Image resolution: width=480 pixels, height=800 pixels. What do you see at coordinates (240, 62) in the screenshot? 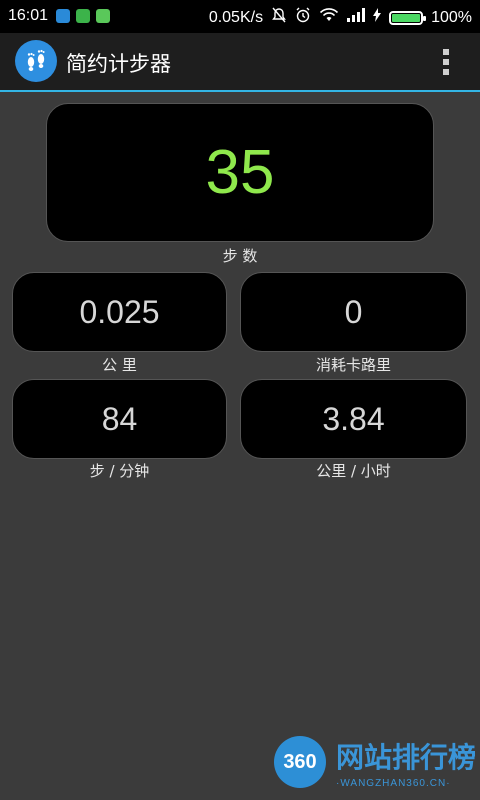
I see `action-bar: 简约计步器` at bounding box center [240, 62].